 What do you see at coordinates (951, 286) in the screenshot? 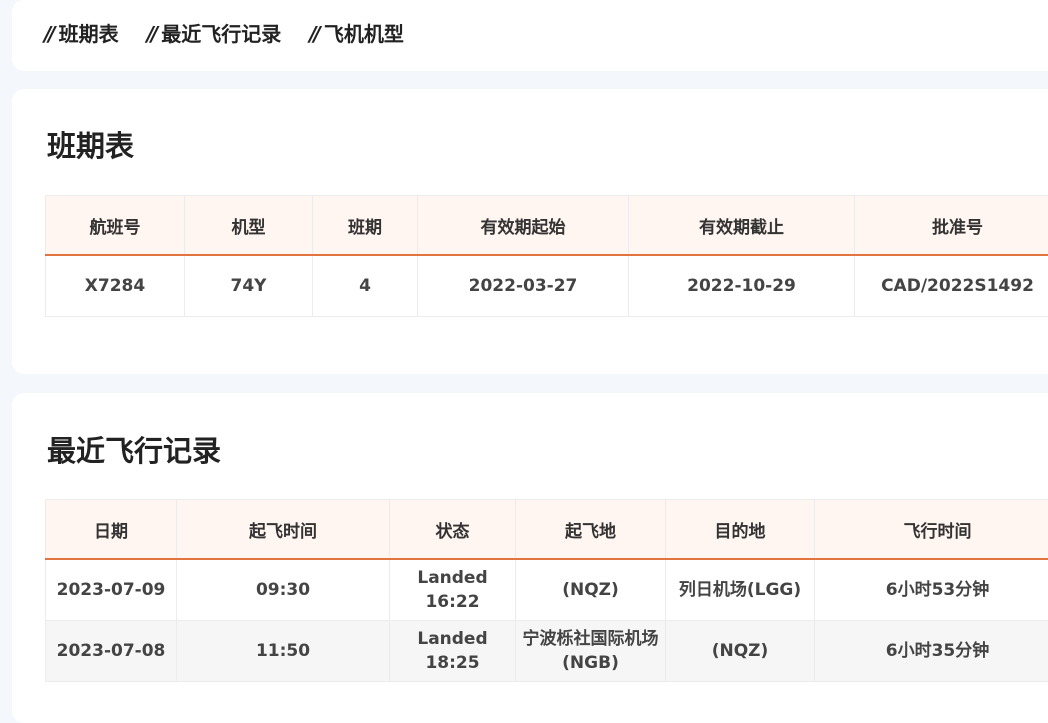
I see `table-cell: CAD/2022S1492` at bounding box center [951, 286].